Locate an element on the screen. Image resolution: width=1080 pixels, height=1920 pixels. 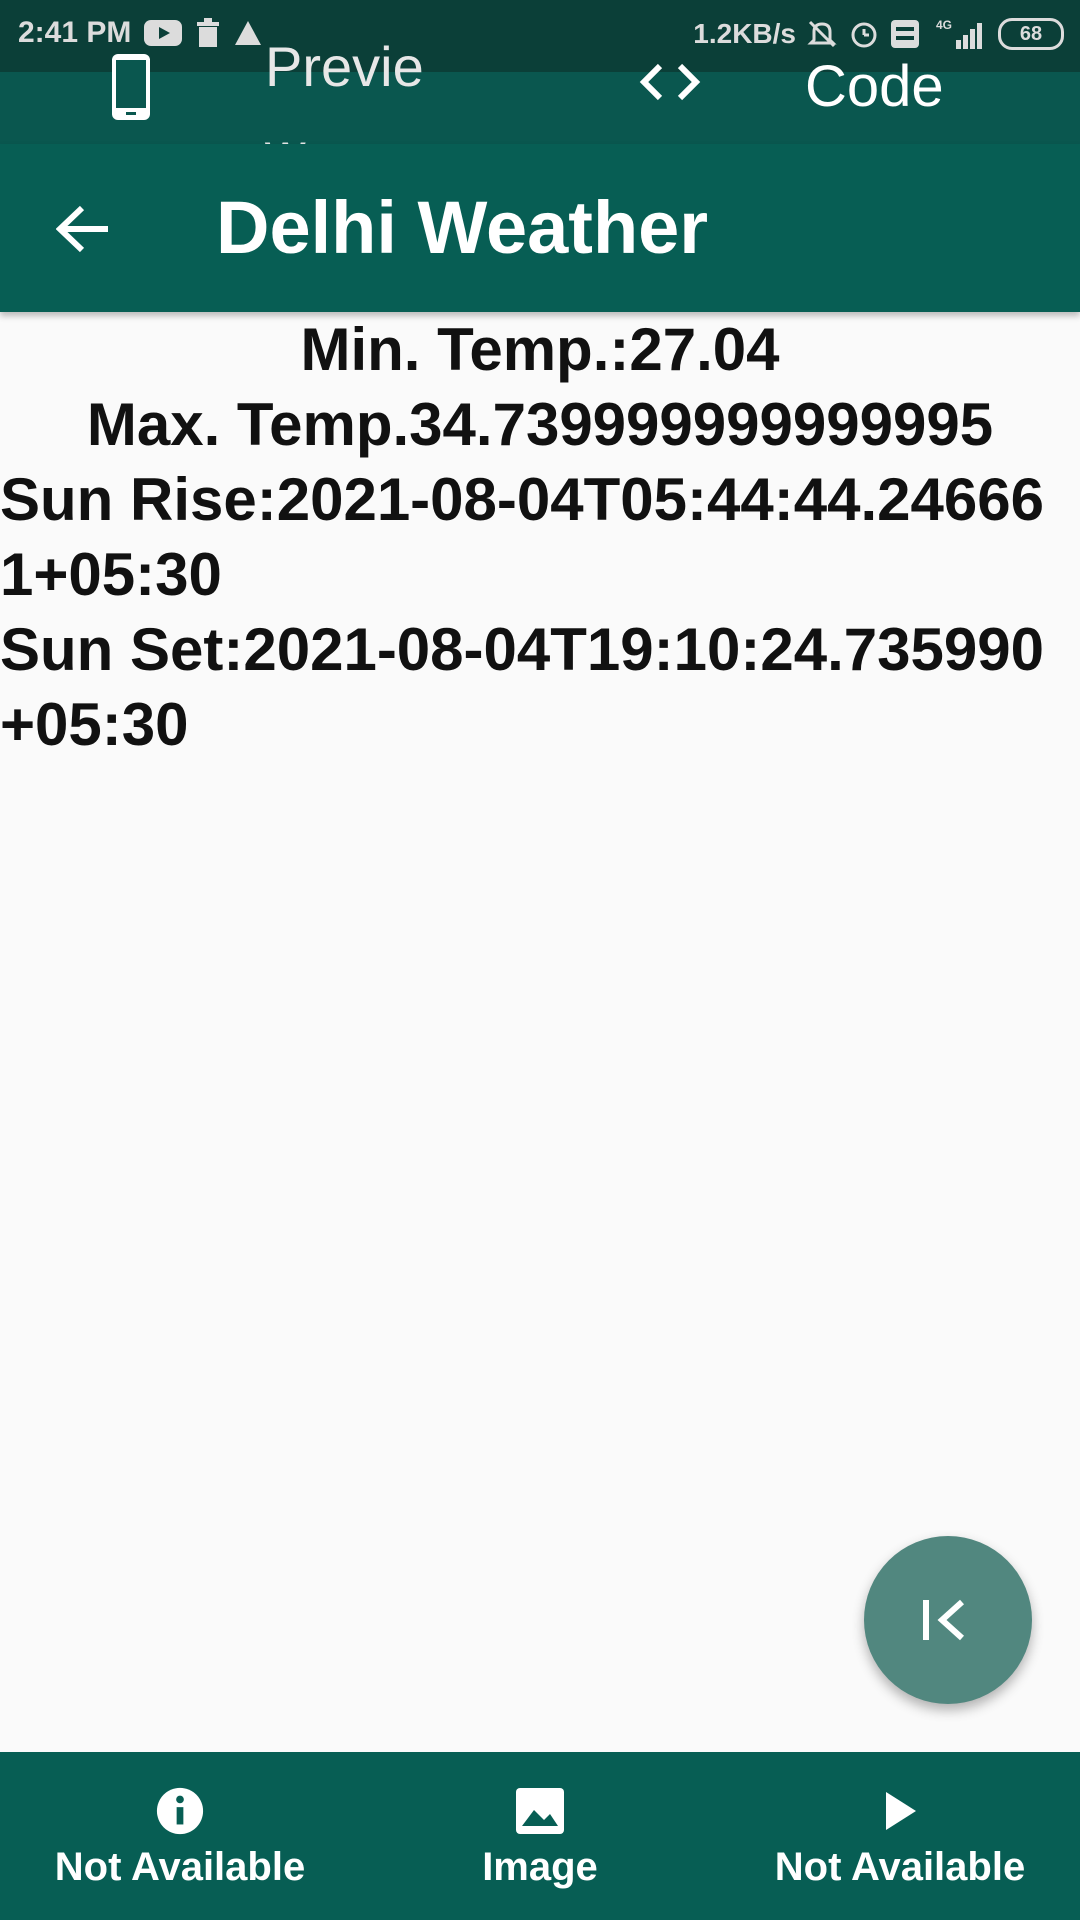
info-icon is located at coordinates (180, 1811).